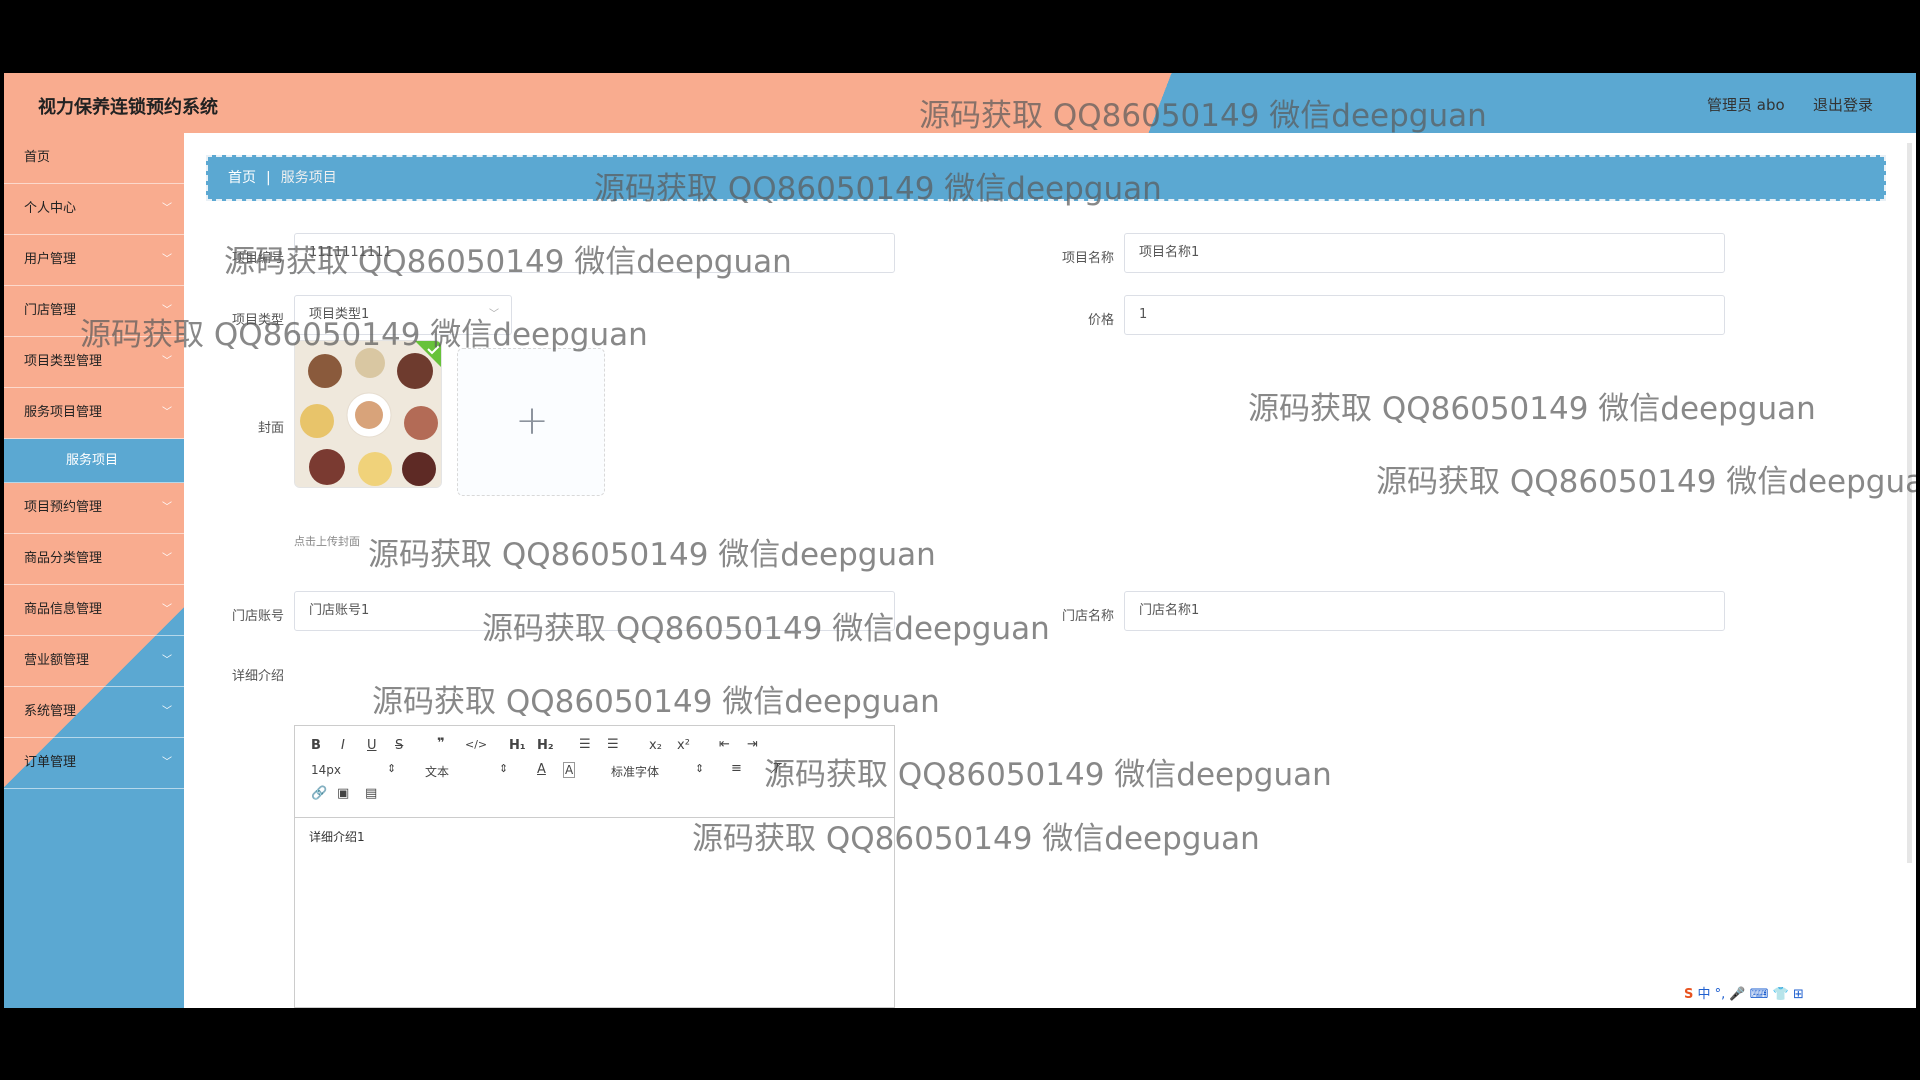  What do you see at coordinates (1046, 178) in the screenshot?
I see `breadcrumb: 首页 | 服务项目` at bounding box center [1046, 178].